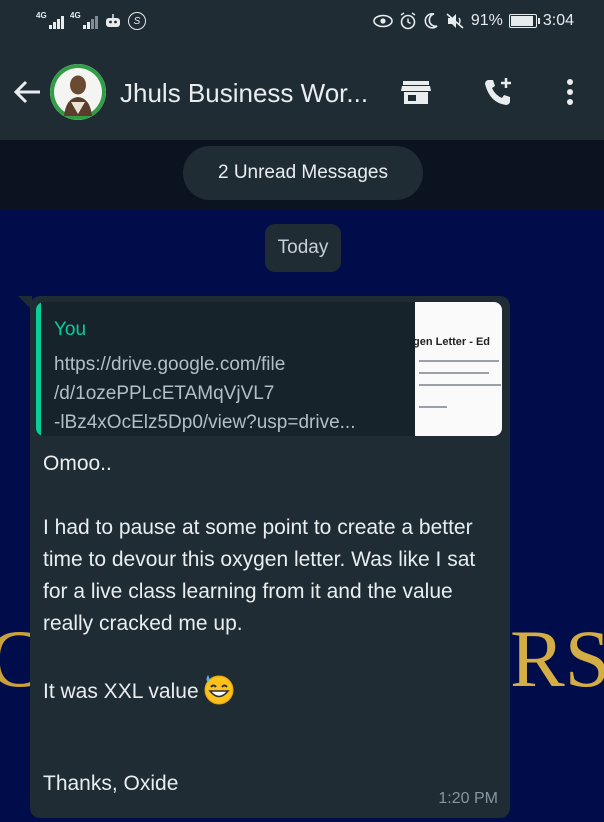 The height and width of the screenshot is (822, 604). Describe the element at coordinates (486, 20) in the screenshot. I see `battery-percent: 91%` at that location.